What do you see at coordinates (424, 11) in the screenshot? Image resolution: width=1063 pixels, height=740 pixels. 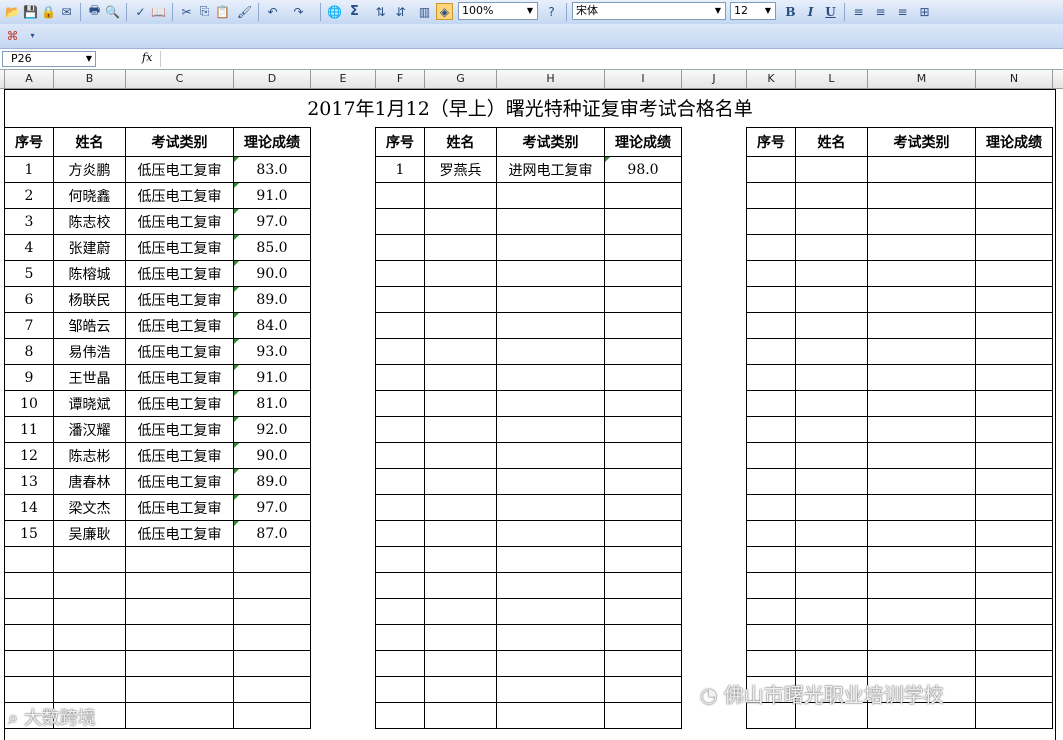 I see `chart-wizard-icon: ▥` at bounding box center [424, 11].